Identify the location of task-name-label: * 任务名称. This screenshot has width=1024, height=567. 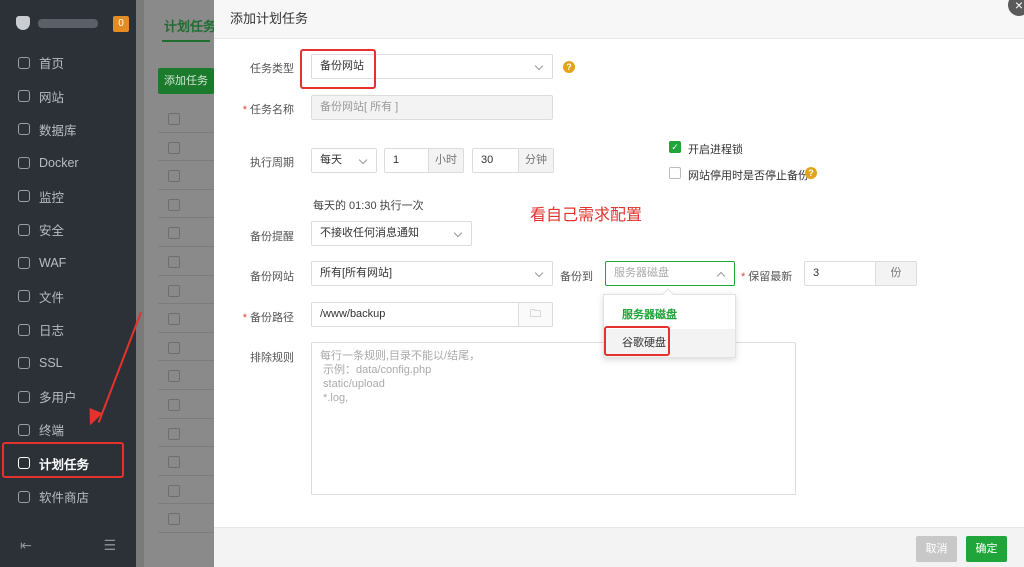
(268, 110).